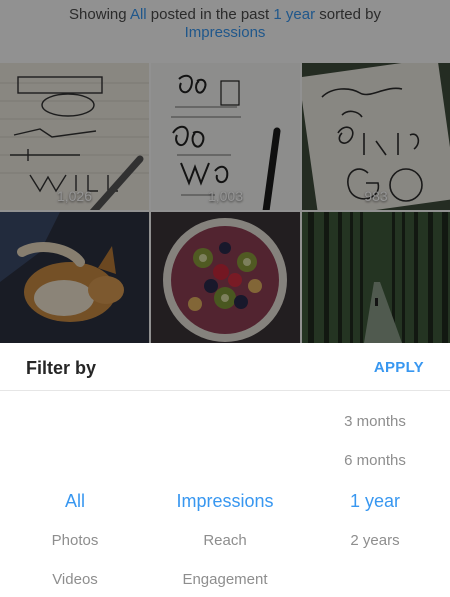 The height and width of the screenshot is (597, 450). What do you see at coordinates (225, 501) in the screenshot?
I see `metric-option-impressions: Impressions` at bounding box center [225, 501].